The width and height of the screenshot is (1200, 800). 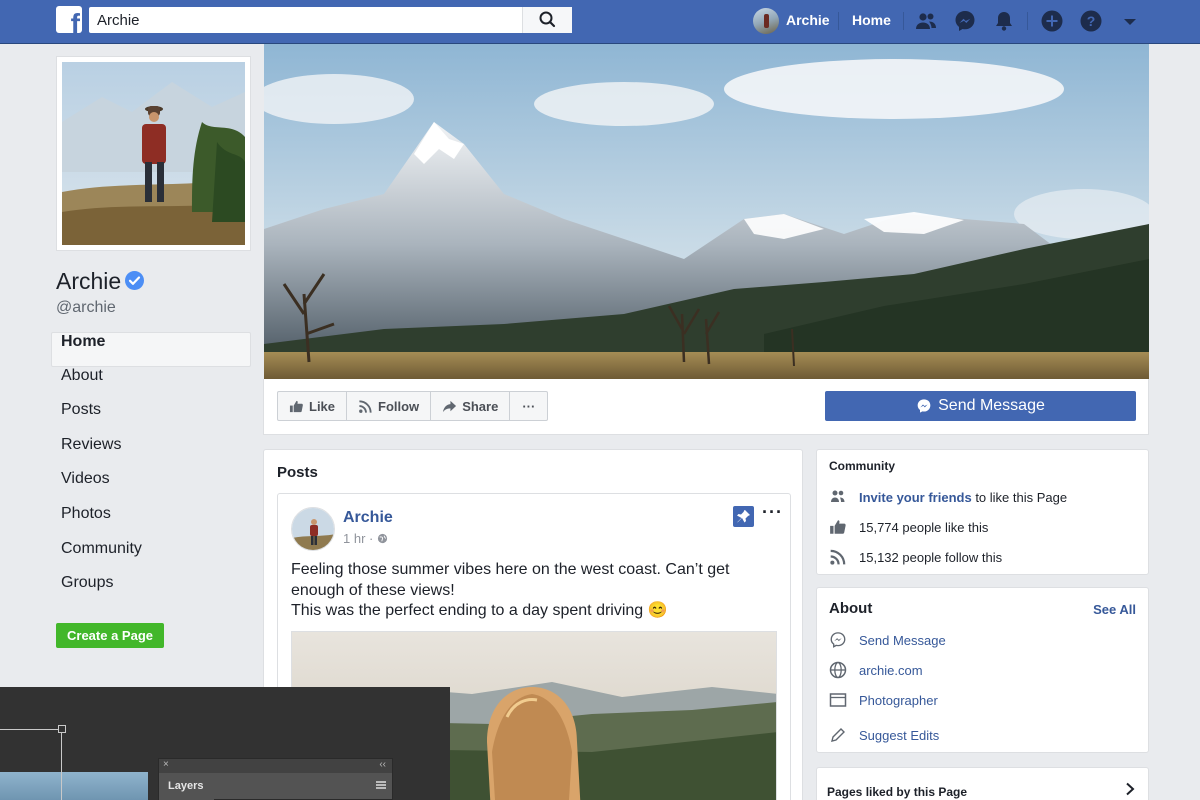 I want to click on follows-count: 15,132 people follow this, so click(x=930, y=557).